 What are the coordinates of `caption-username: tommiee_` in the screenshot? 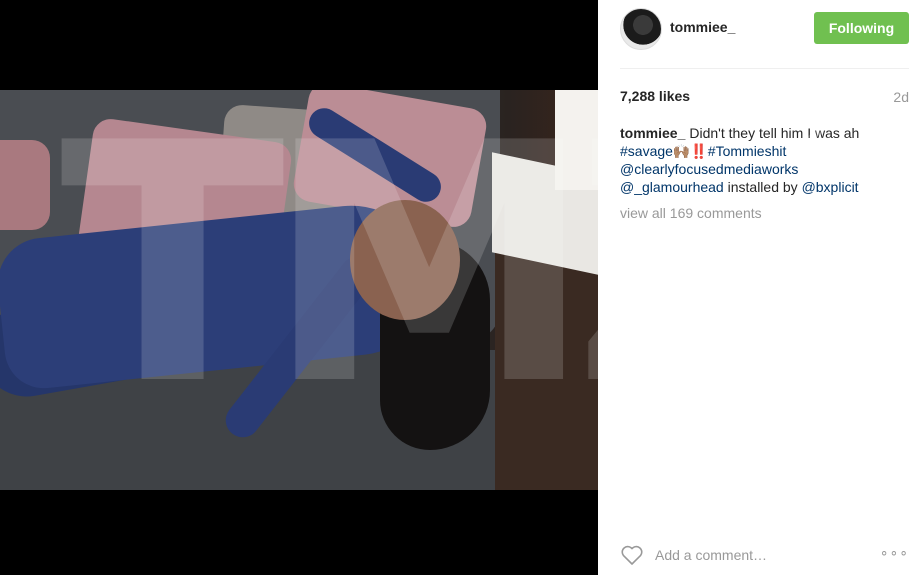 It's located at (652, 133).